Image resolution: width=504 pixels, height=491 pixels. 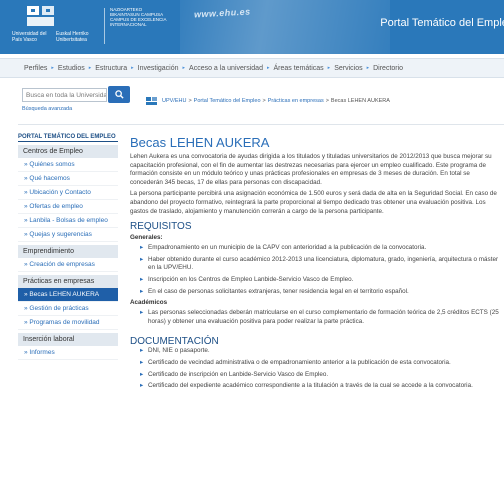 I want to click on requisitos-heading: REQUISITOS, so click(x=161, y=227).